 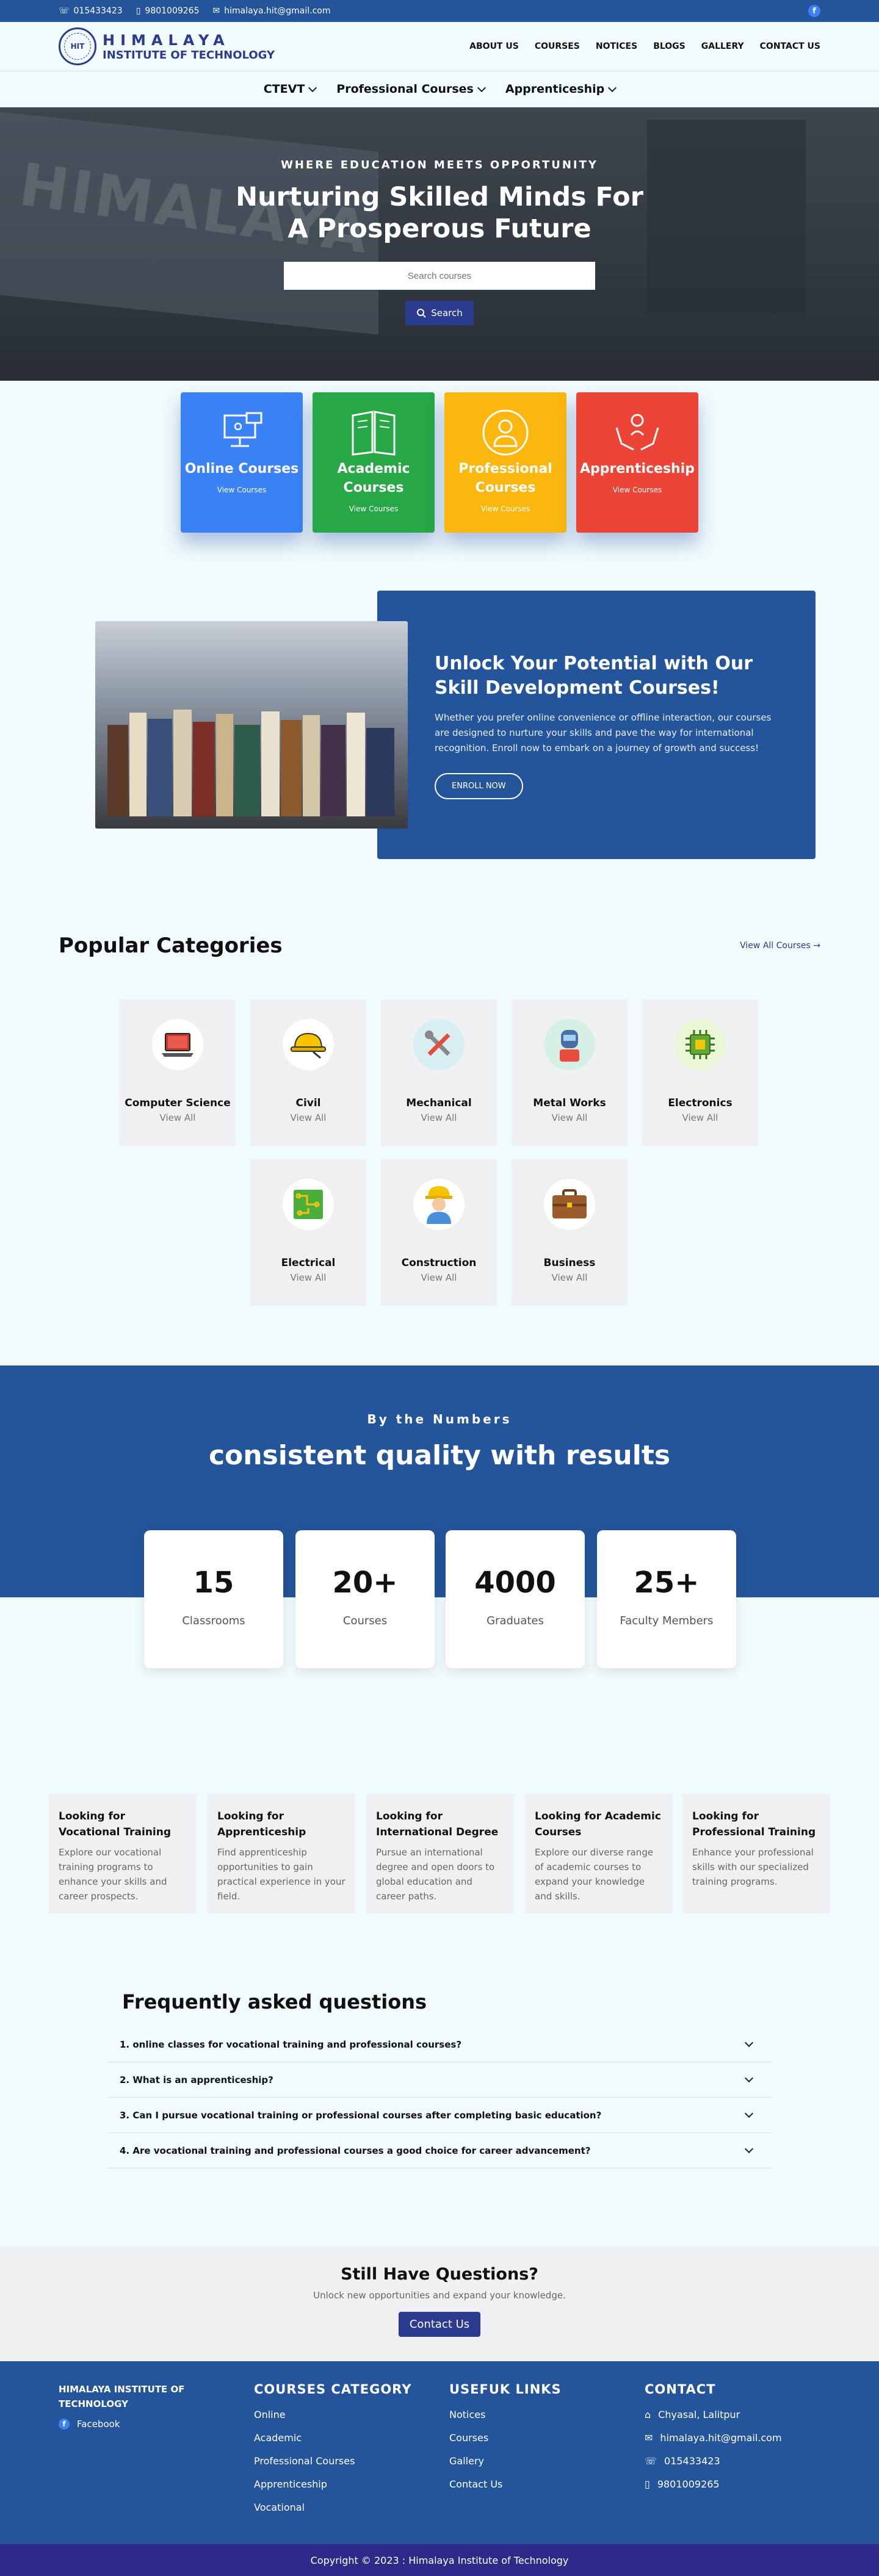 What do you see at coordinates (333, 2507) in the screenshot?
I see `footer-link-vocational: Vocational` at bounding box center [333, 2507].